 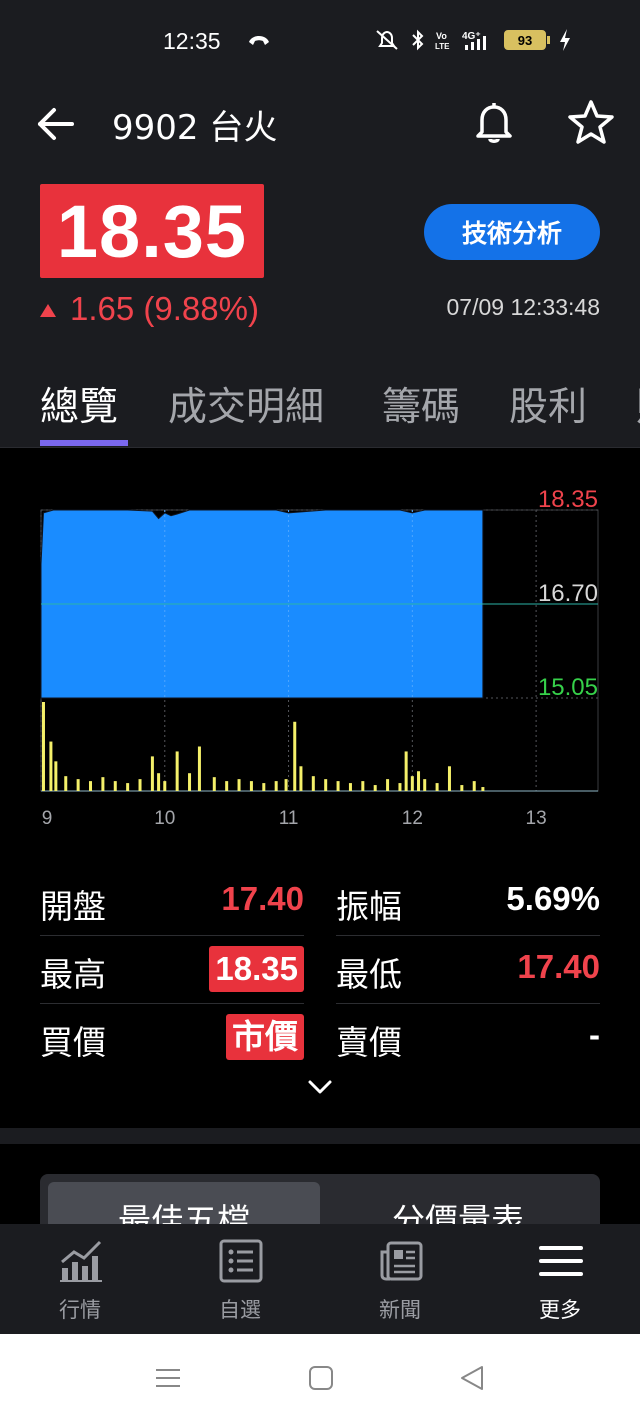 I want to click on bottom-nav: 行情 自選 新聞 更多, so click(x=320, y=1279).